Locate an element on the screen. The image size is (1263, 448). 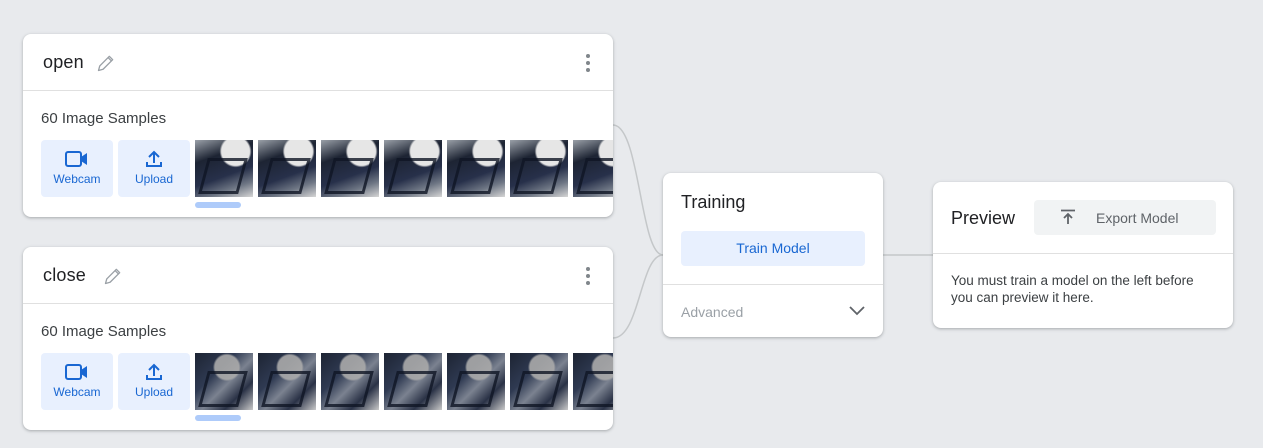
divider is located at coordinates (1083, 253).